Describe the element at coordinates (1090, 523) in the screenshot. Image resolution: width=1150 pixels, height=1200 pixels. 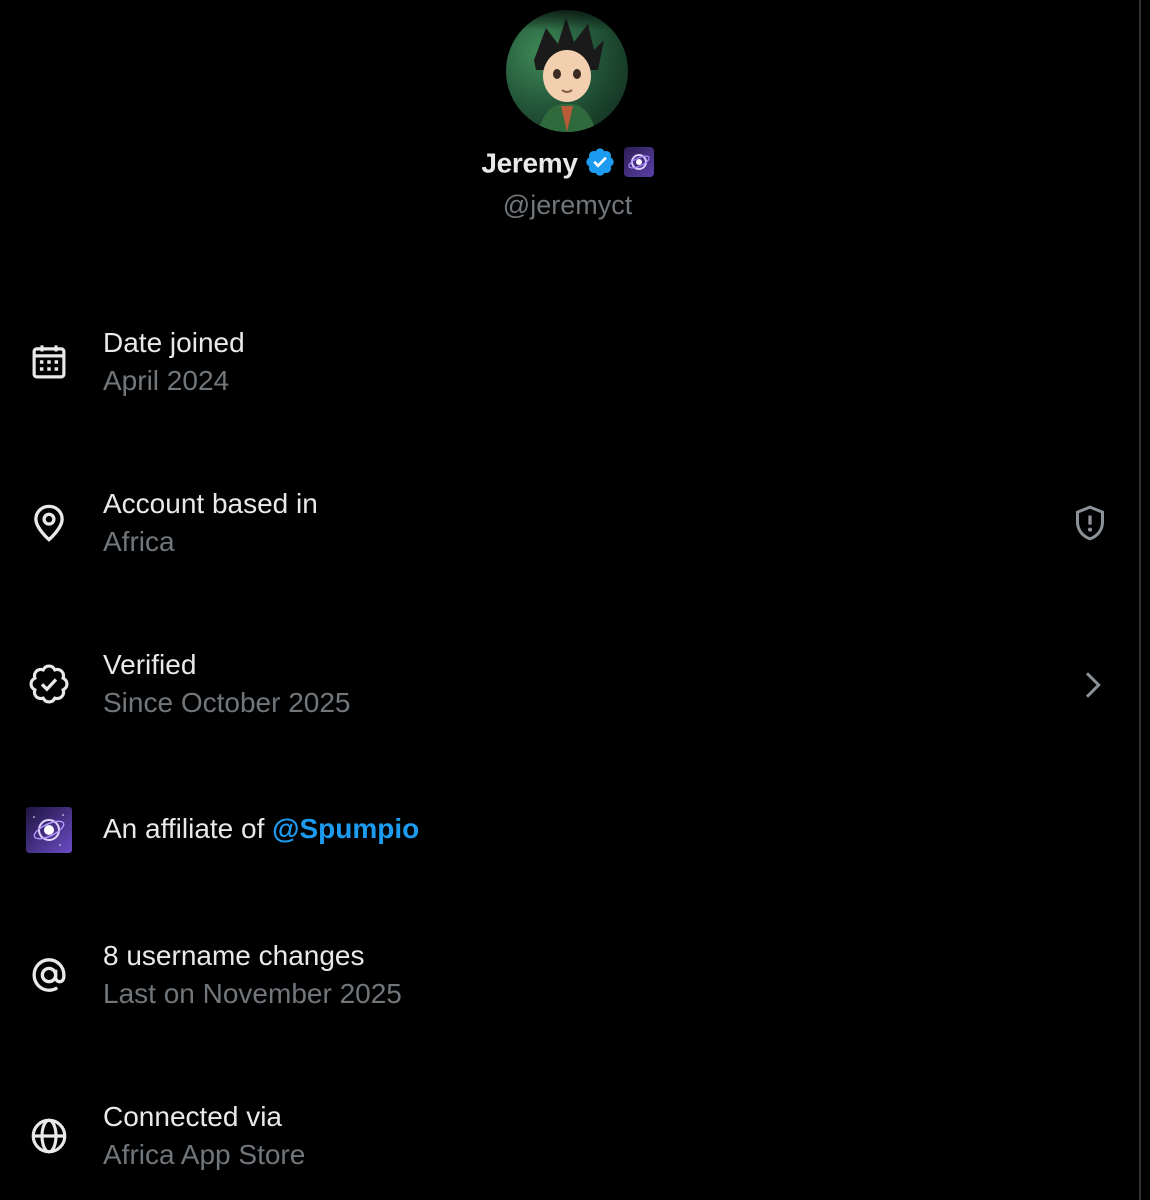
I see `shield-alert-icon` at that location.